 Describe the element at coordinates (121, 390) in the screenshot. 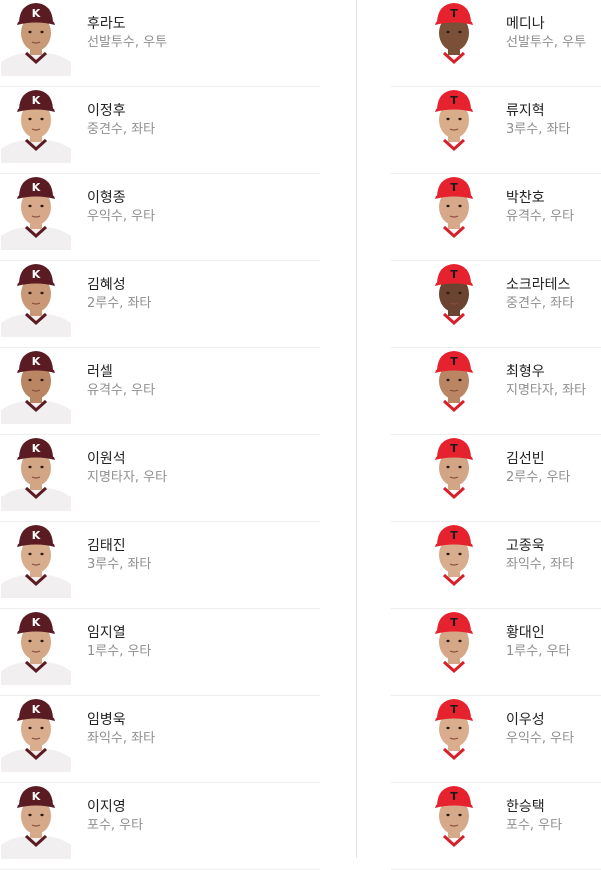

I see `player-position-bat: 유격수, 우타` at that location.